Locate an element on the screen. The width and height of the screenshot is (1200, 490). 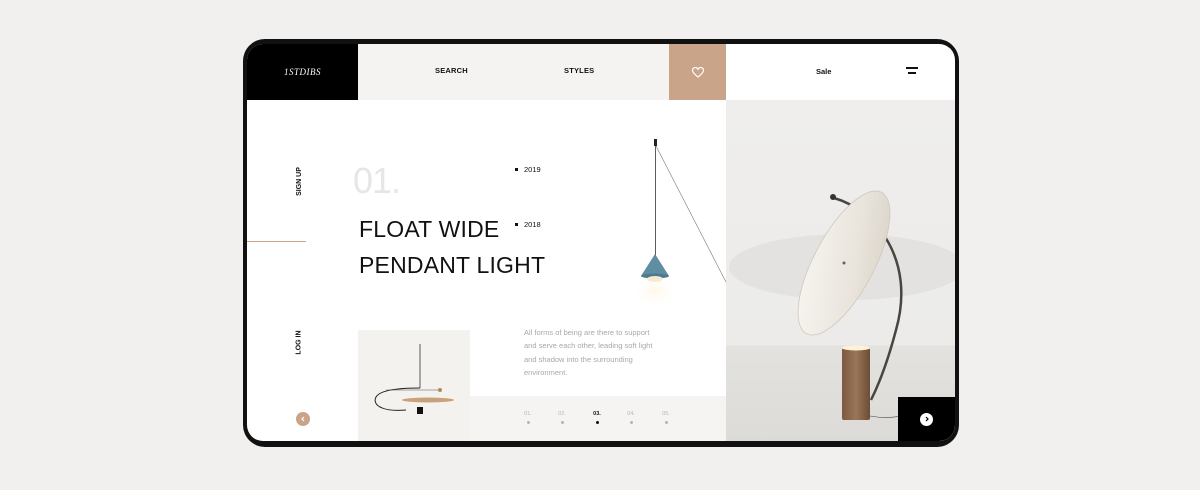
float-lamp-image is located at coordinates (414, 379).